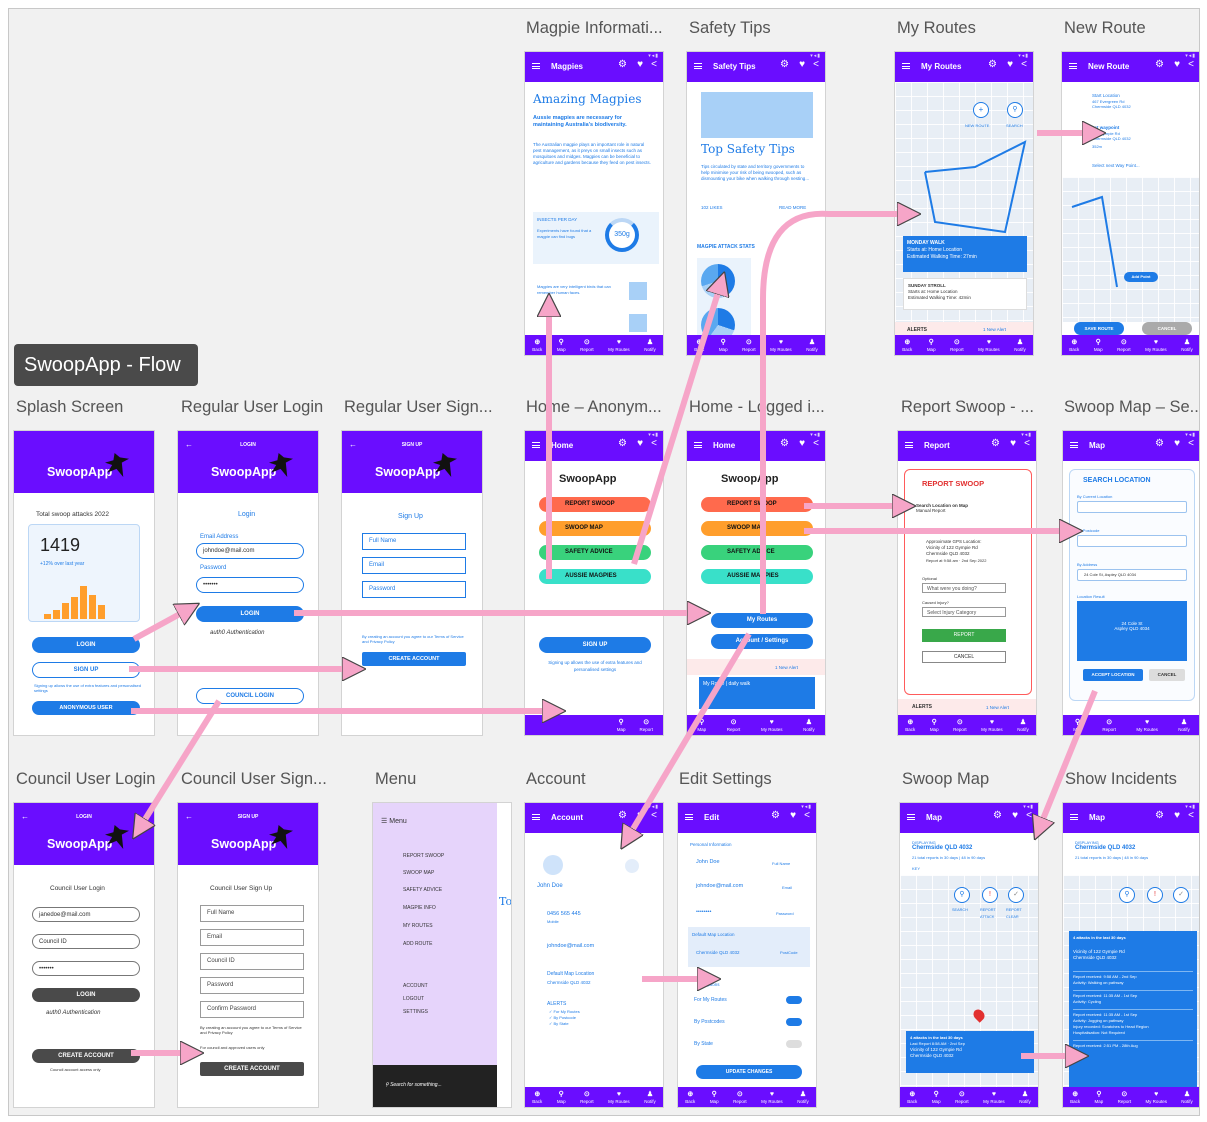 This screenshot has height=1122, width=1207. Describe the element at coordinates (1068, 759) in the screenshot. I see `arrow-search-to-incidents` at that location.